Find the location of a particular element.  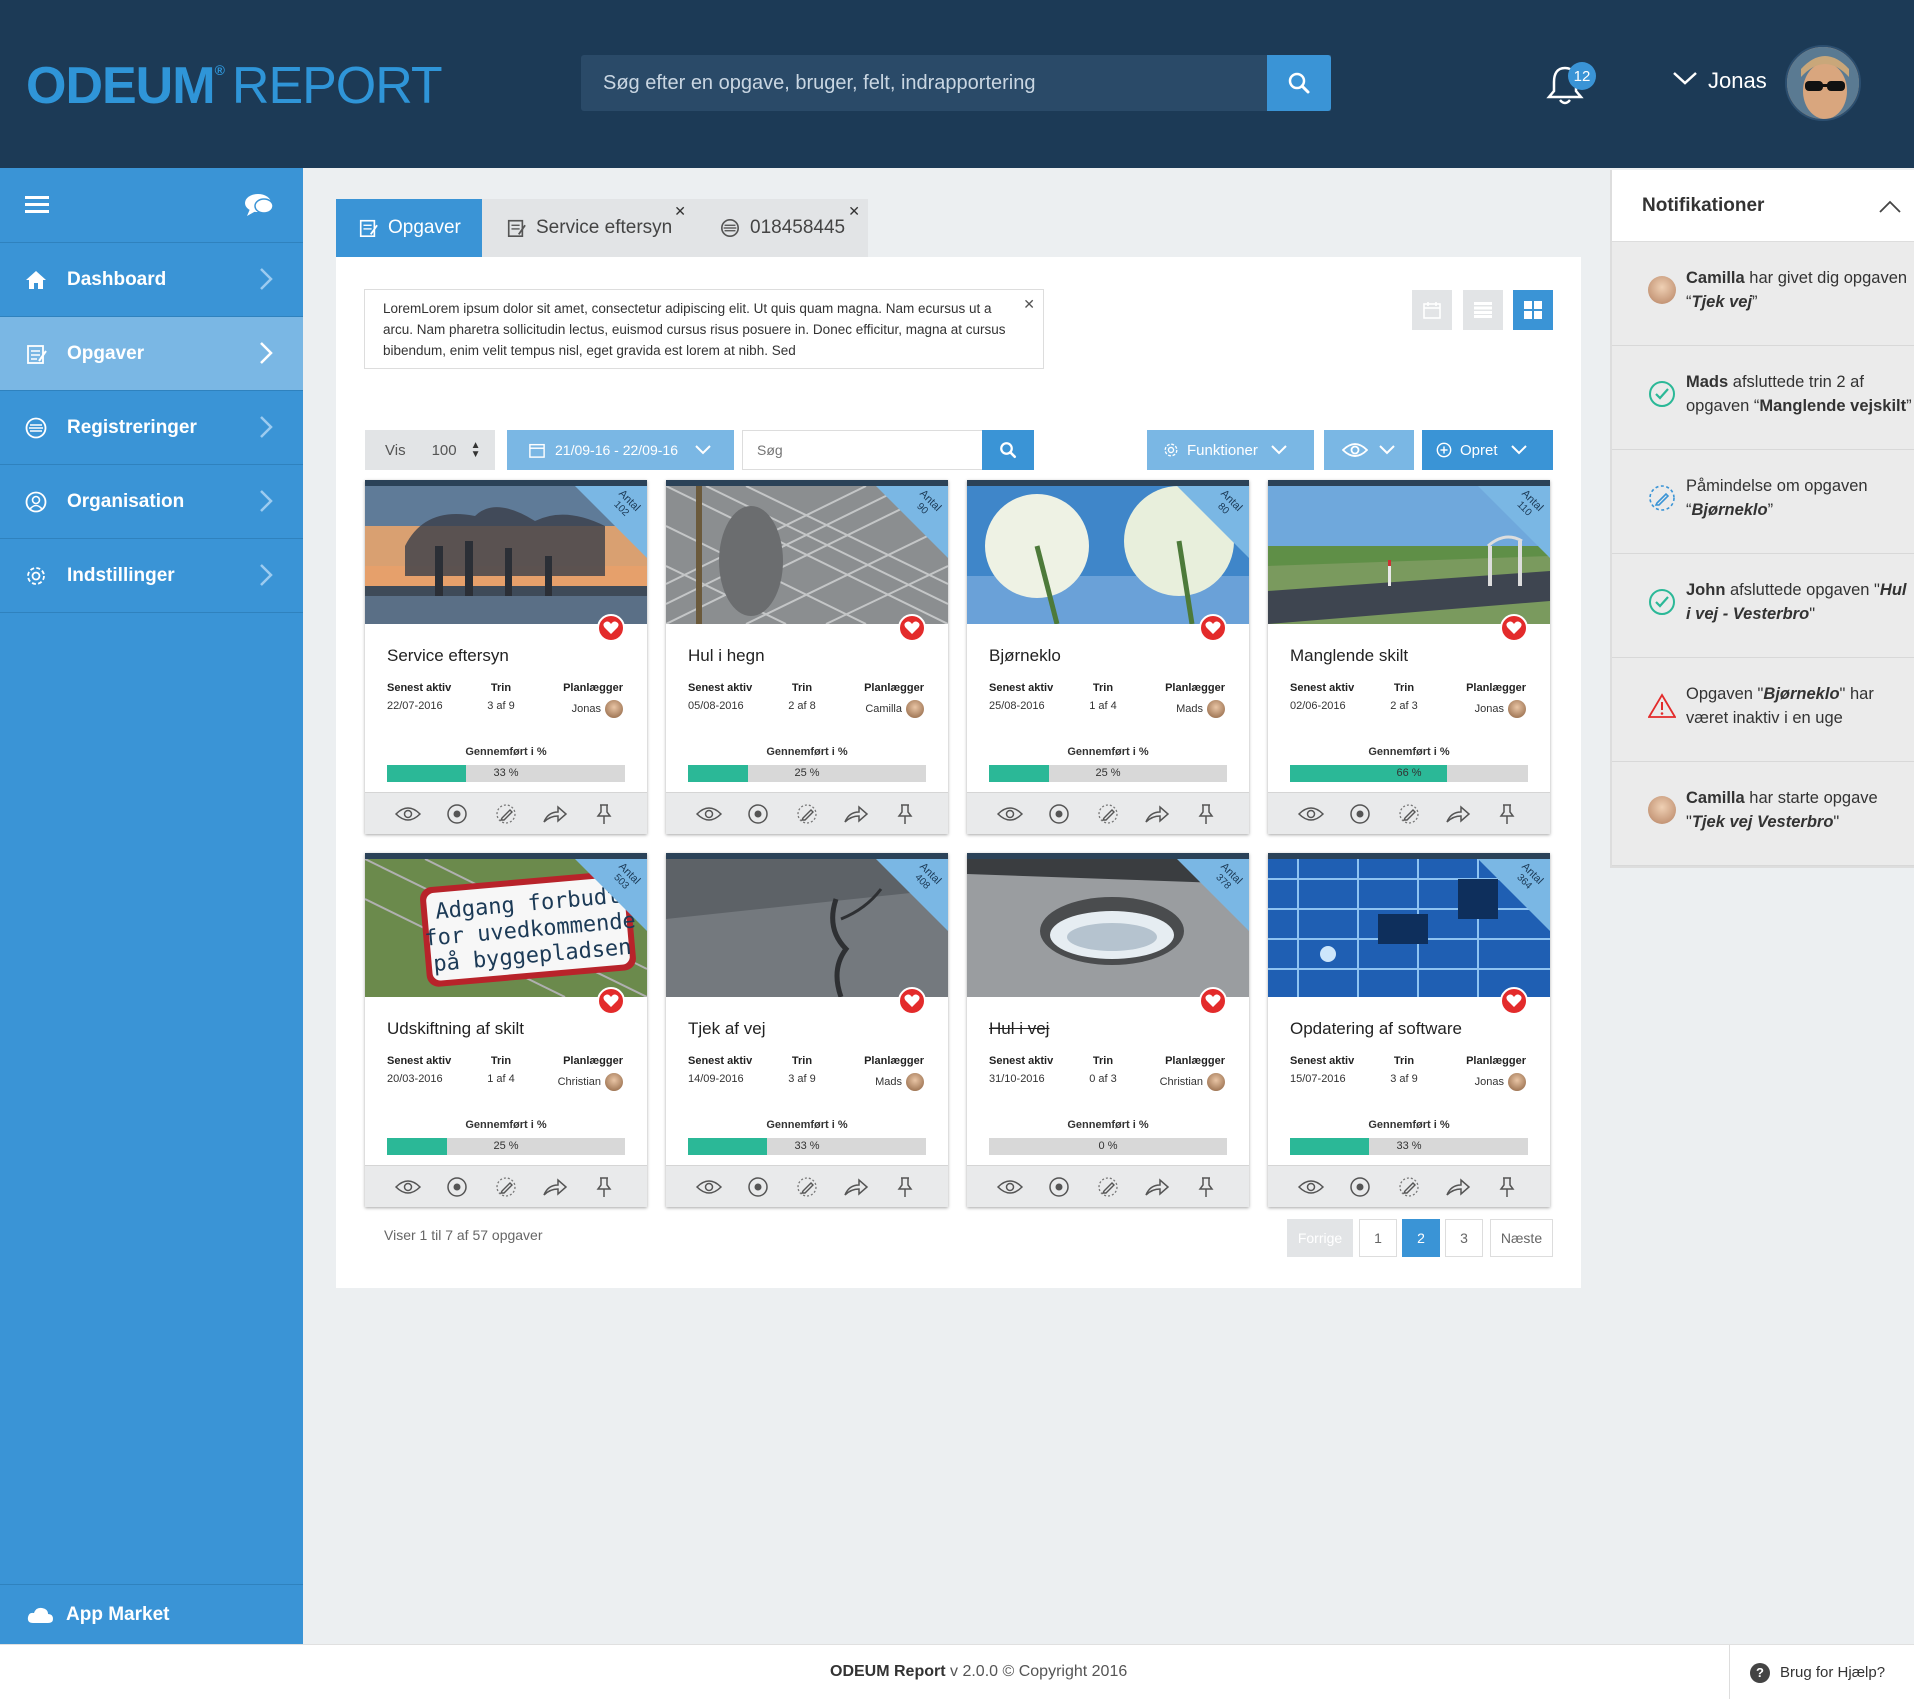

stepper-arrows-icon: ▲ ▼ is located at coordinates (476, 450).